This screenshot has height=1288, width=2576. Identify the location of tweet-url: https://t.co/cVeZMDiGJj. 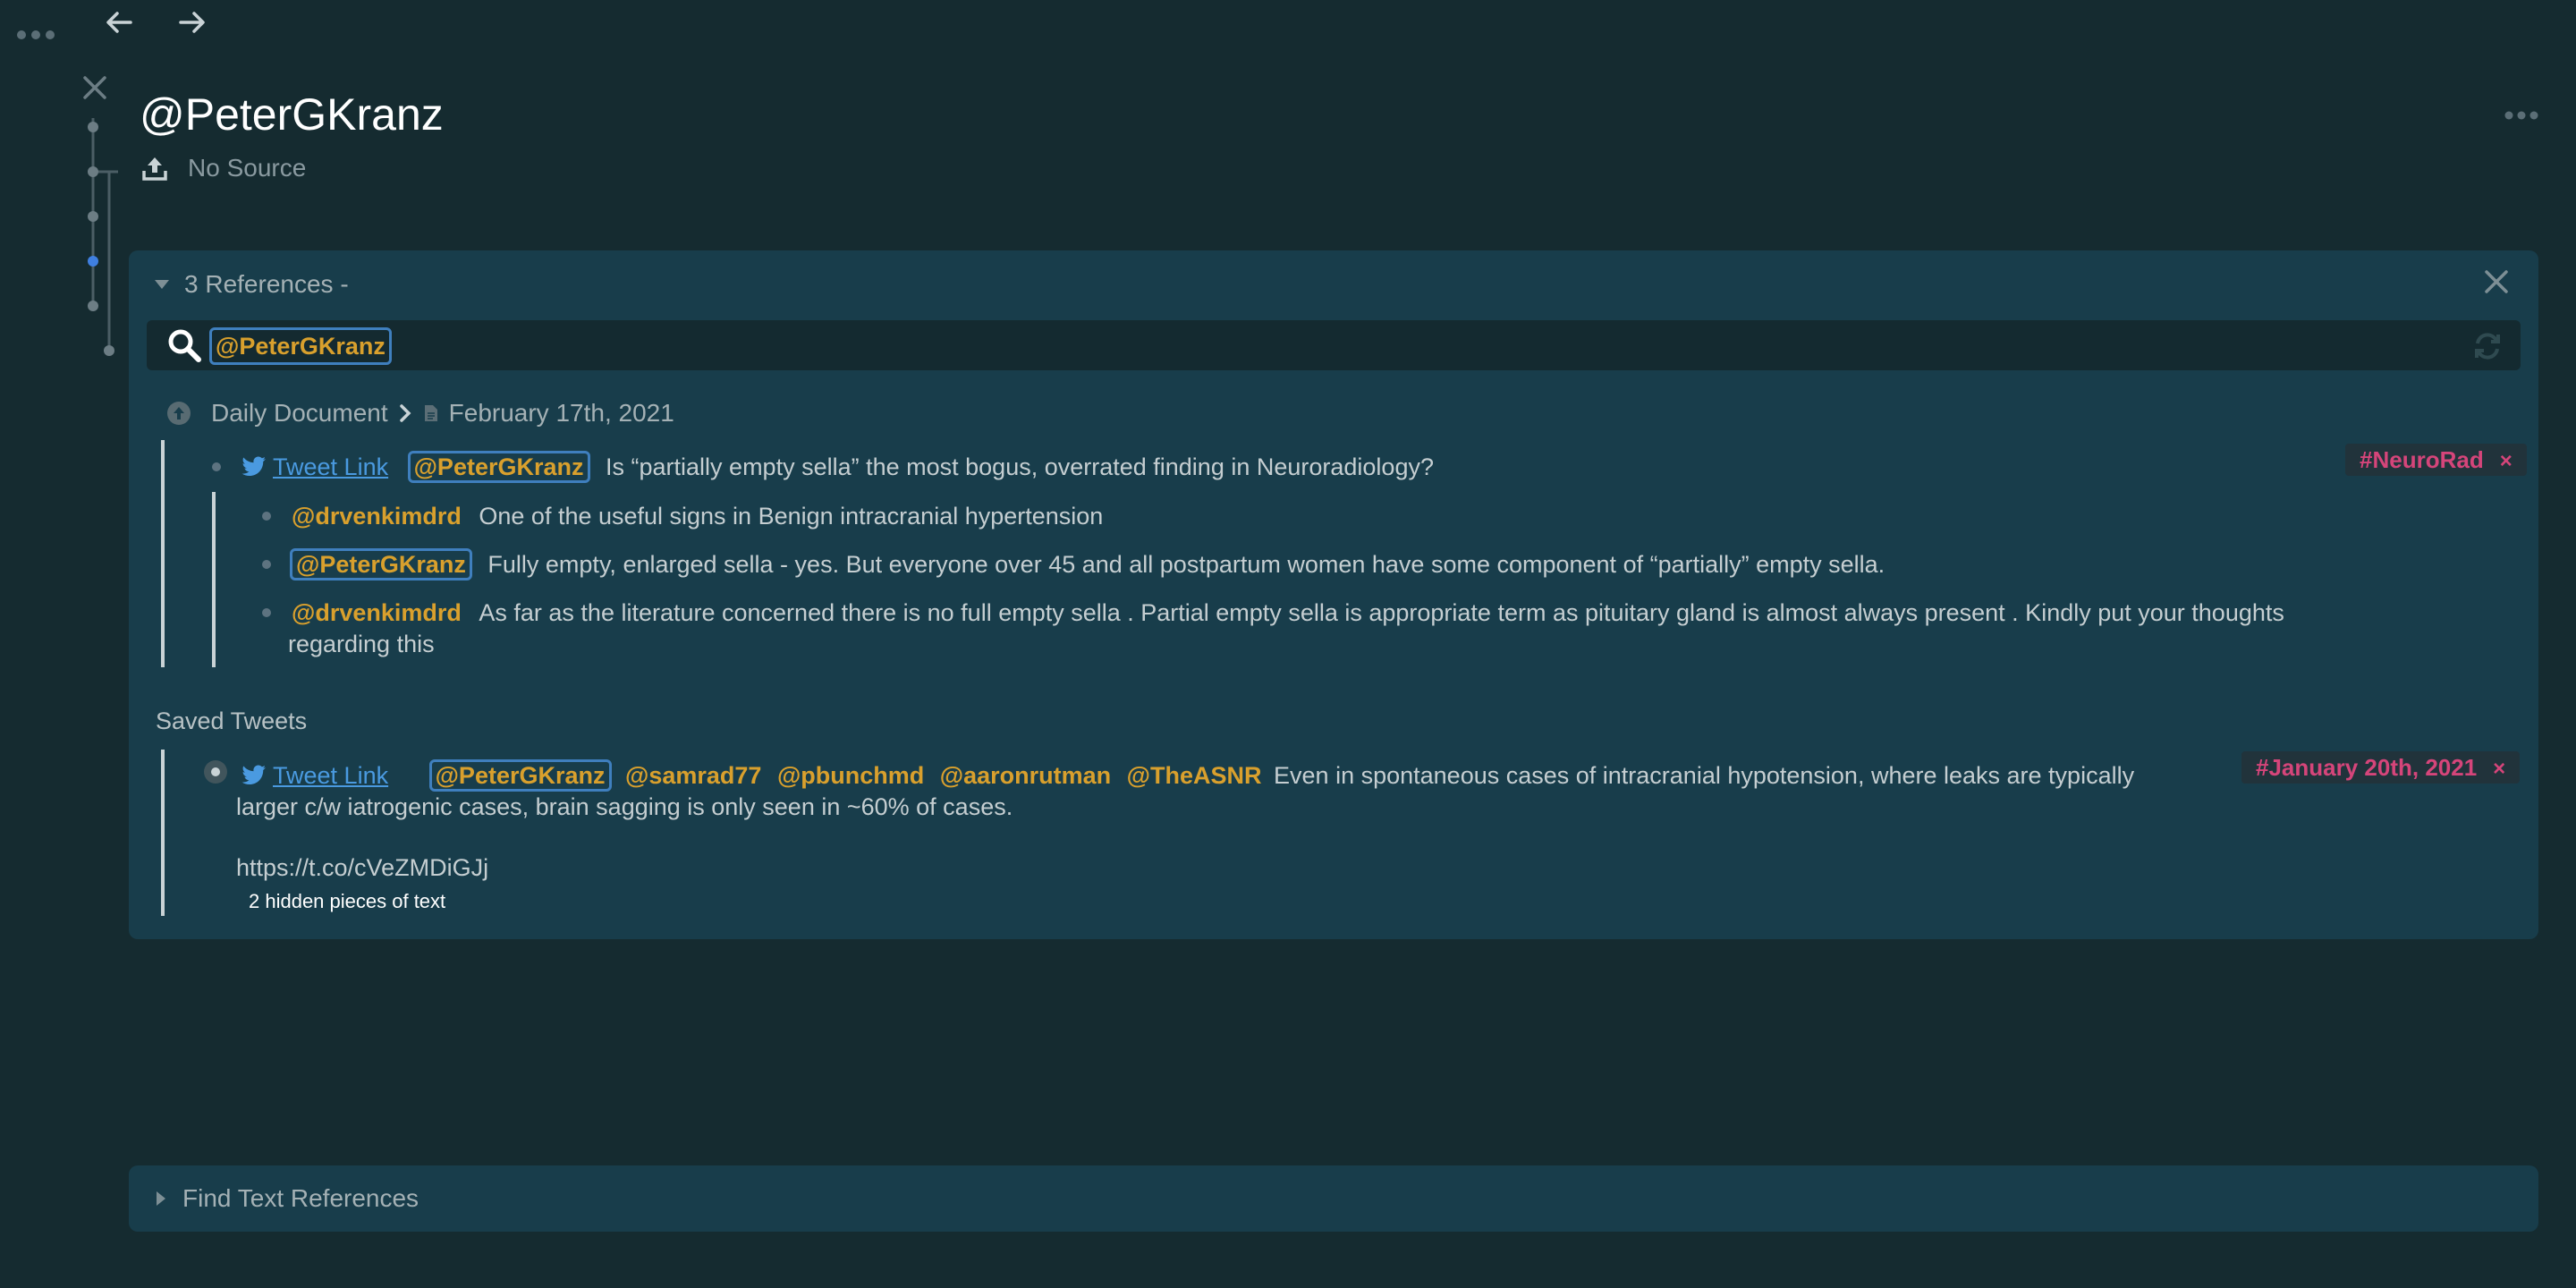
(362, 867).